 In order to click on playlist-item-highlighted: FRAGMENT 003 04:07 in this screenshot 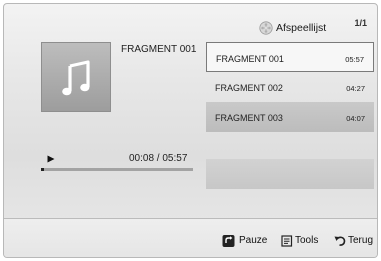, I will do `click(290, 117)`.